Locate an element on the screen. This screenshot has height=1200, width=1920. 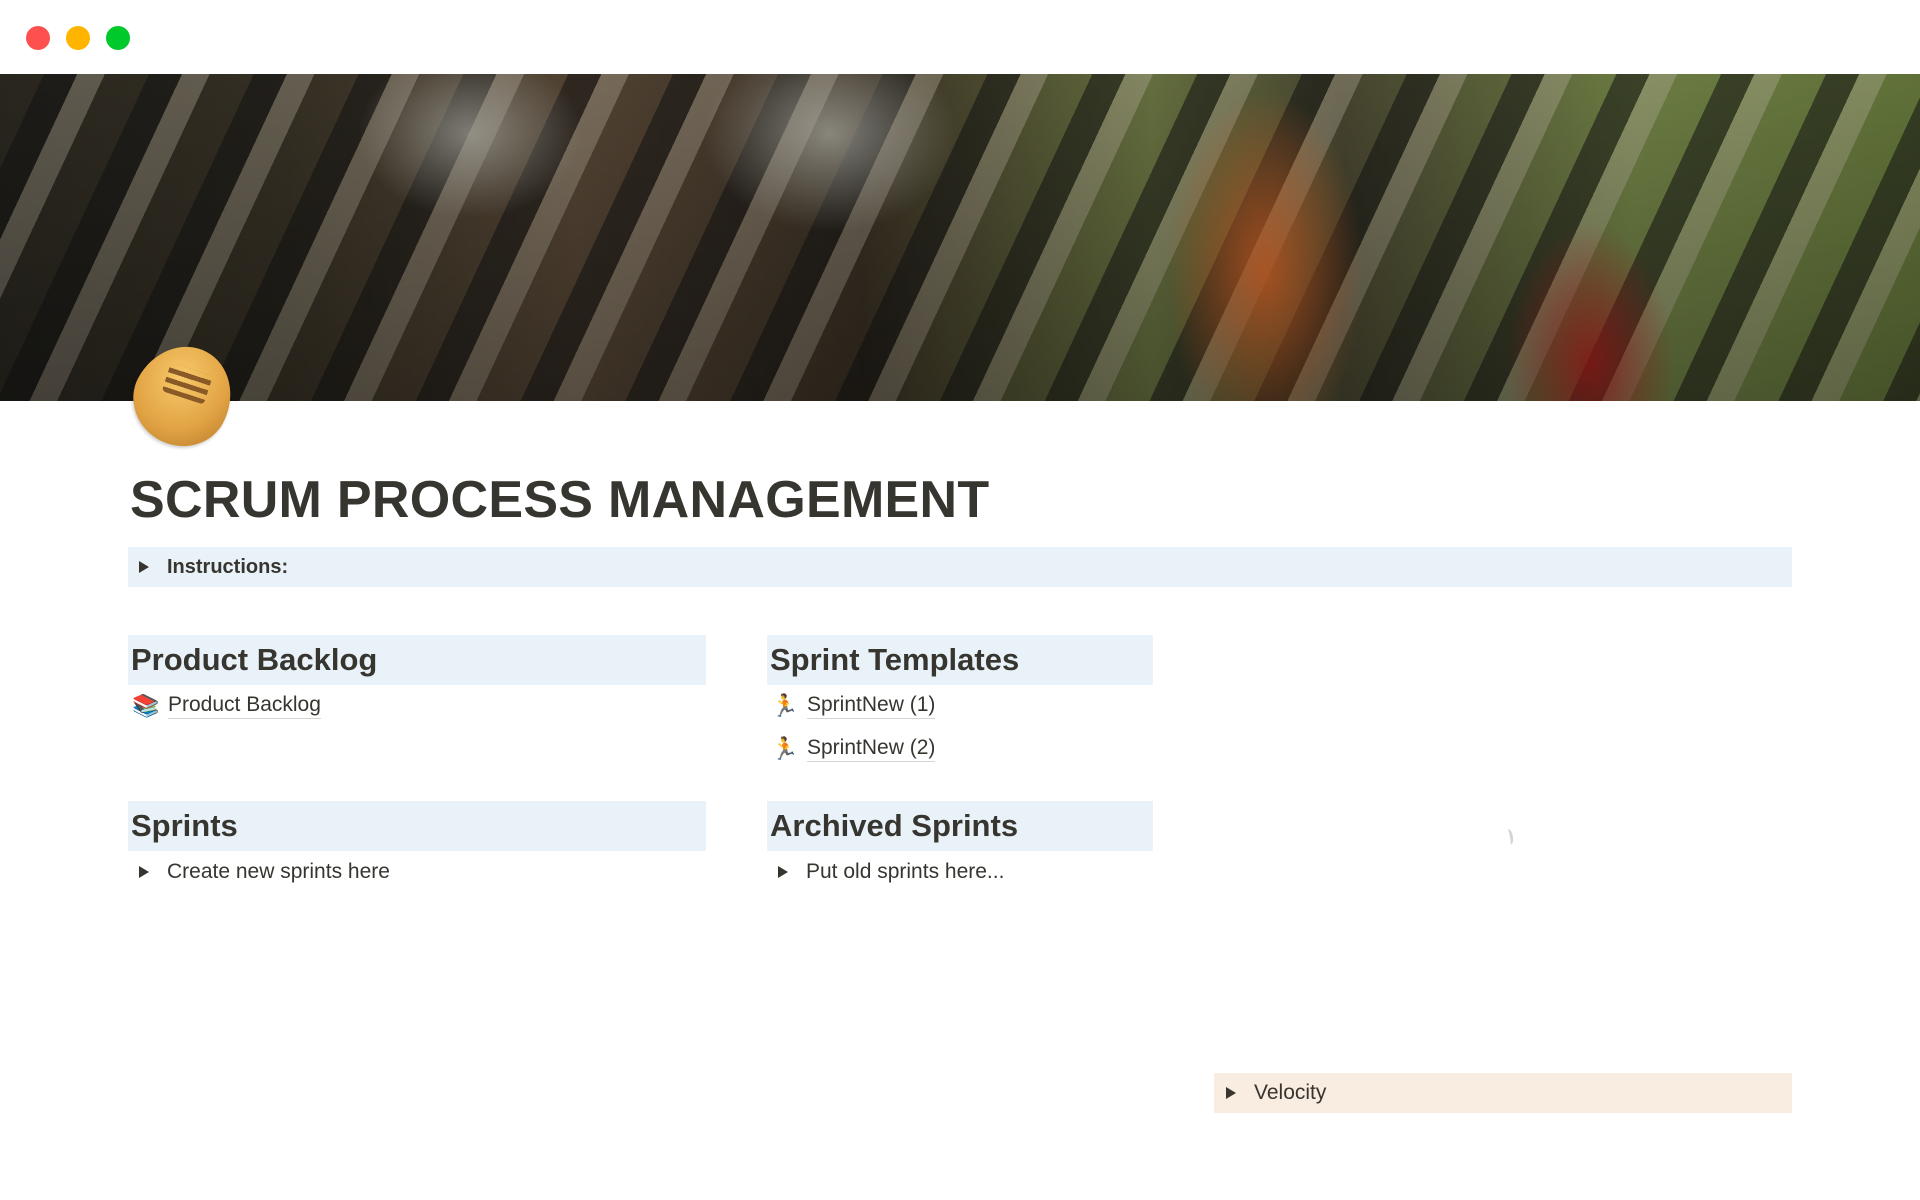
instructions-toggle: Instructions: is located at coordinates (960, 567).